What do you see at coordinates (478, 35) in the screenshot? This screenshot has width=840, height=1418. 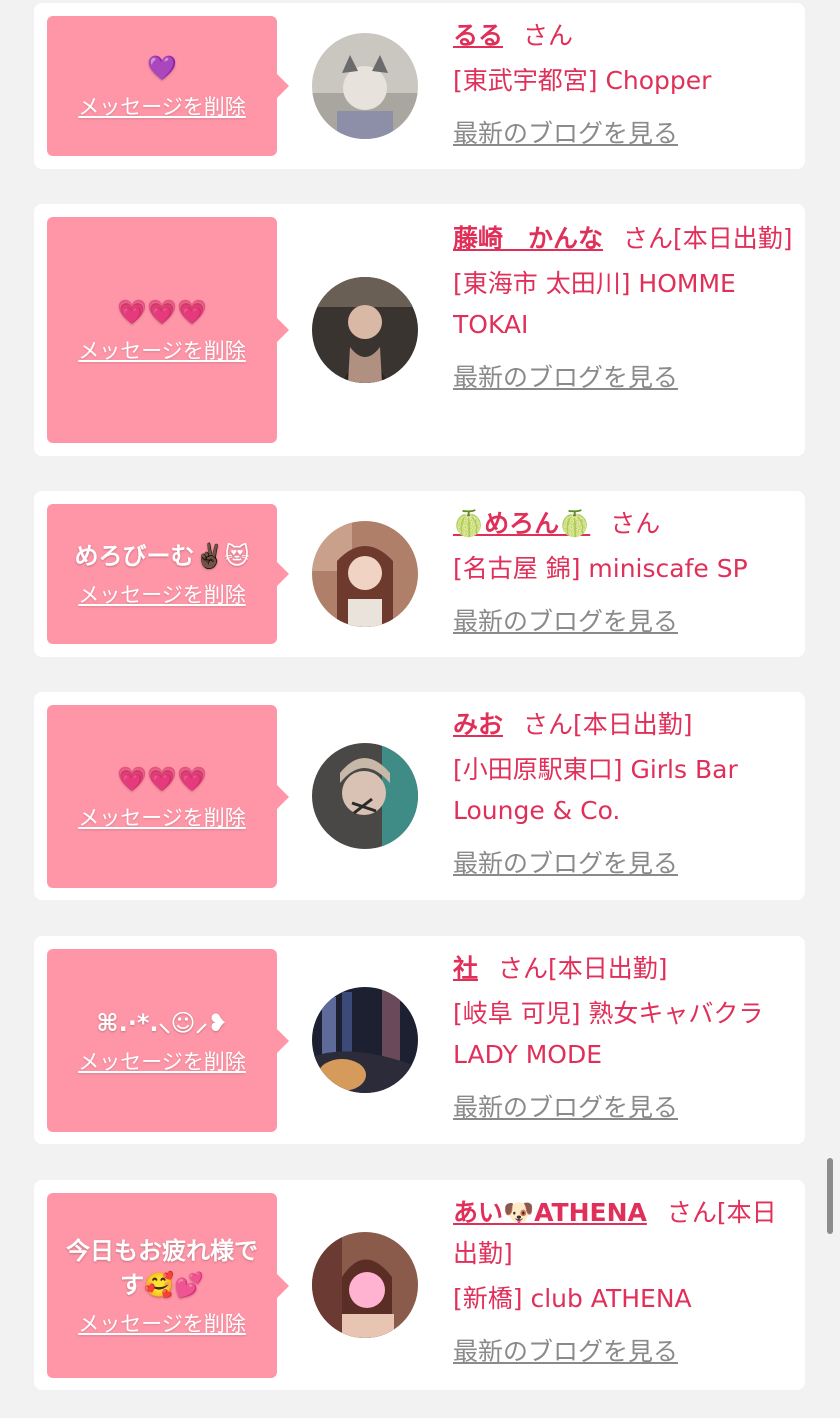 I see `member-name-link: るる` at bounding box center [478, 35].